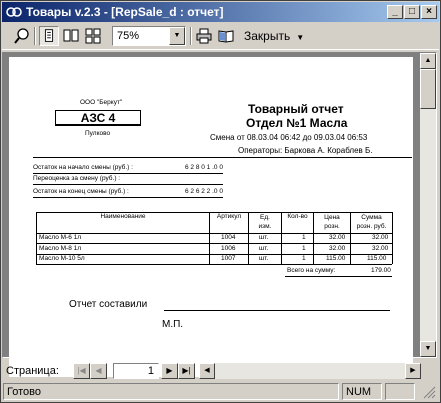 The height and width of the screenshot is (403, 441). I want to click on cell-name: Масло М-8 1л, so click(60, 248).